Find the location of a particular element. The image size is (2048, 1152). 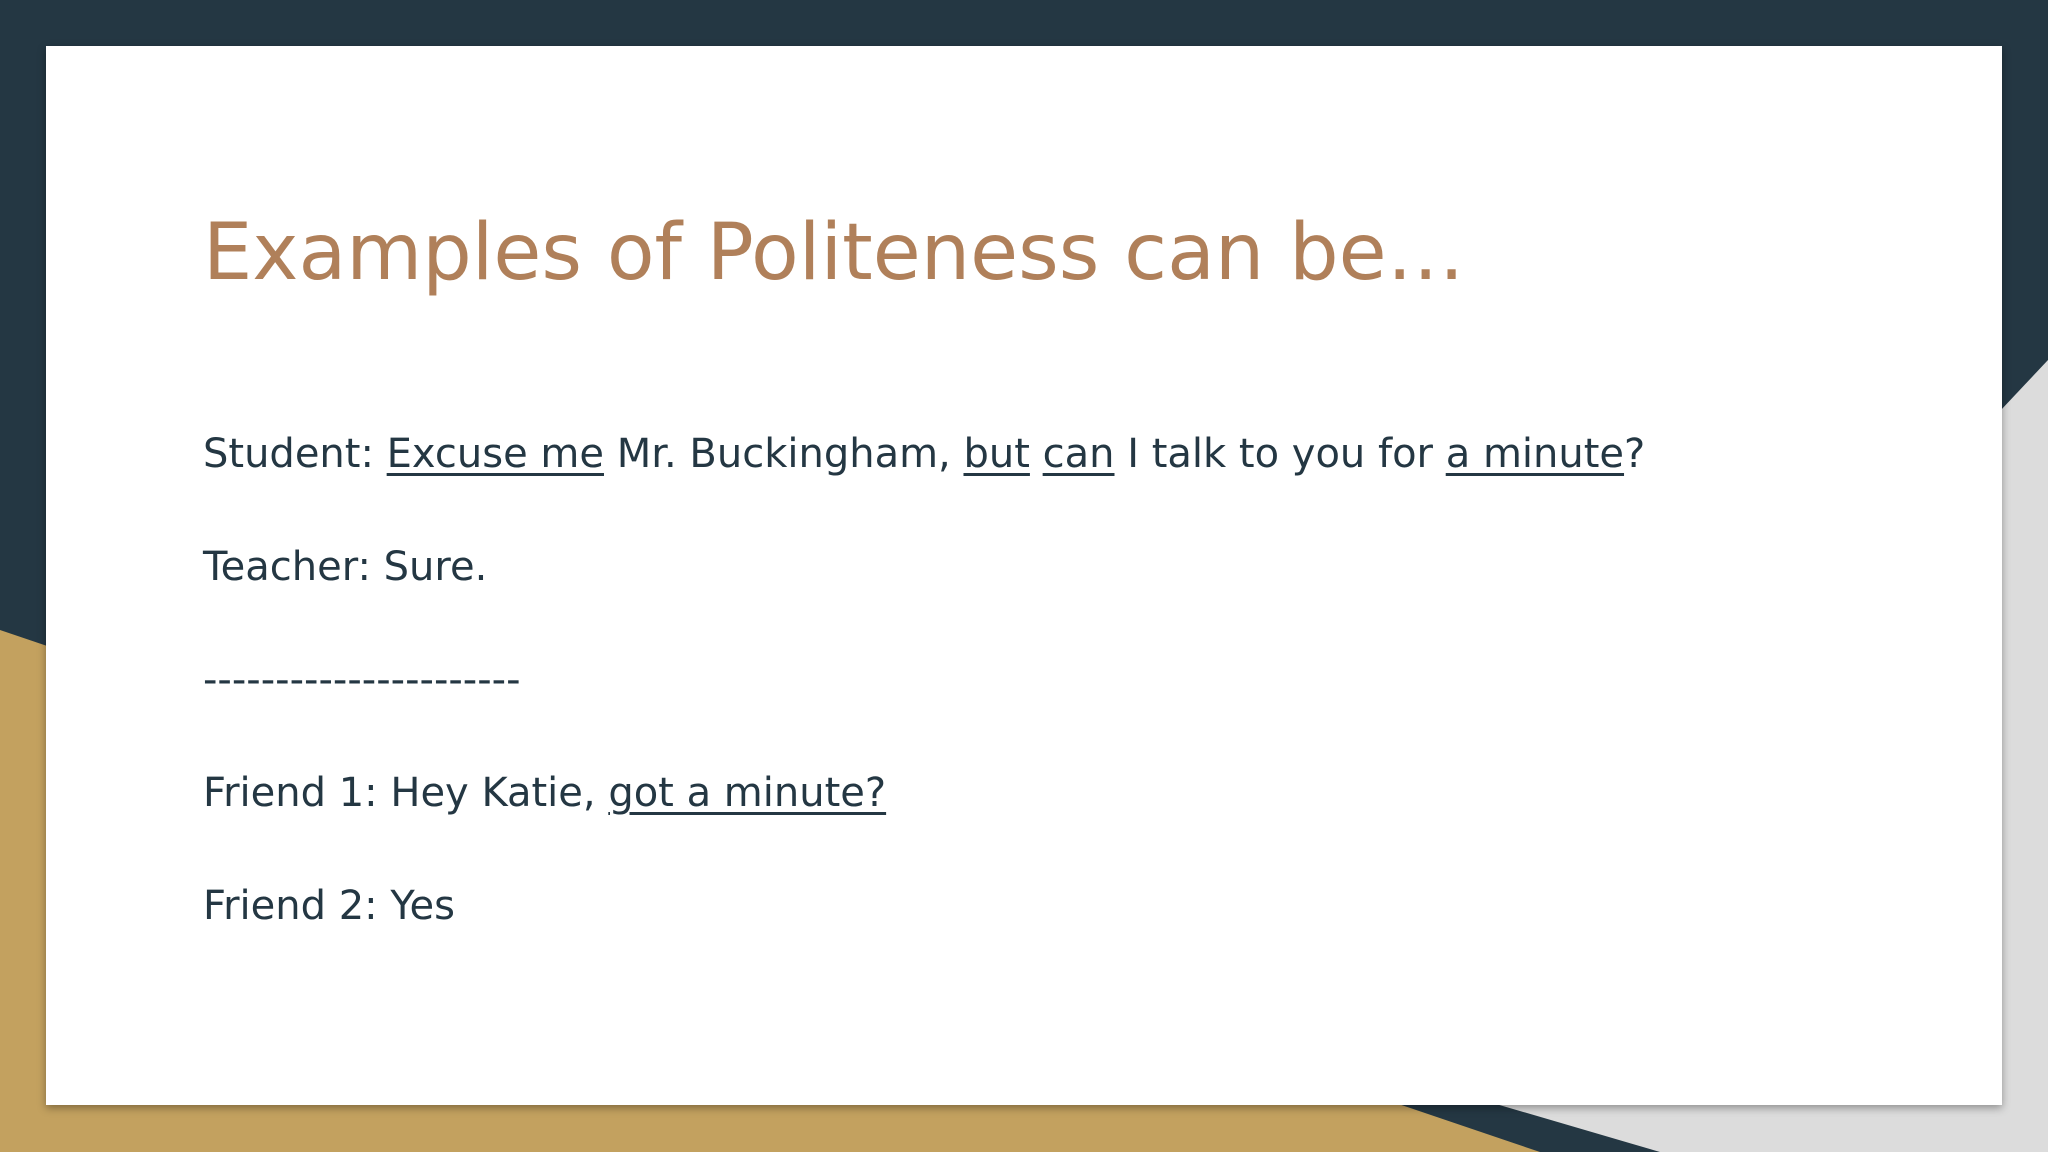

dialogue-line-teacher: Teacher: Sure. is located at coordinates (345, 567).